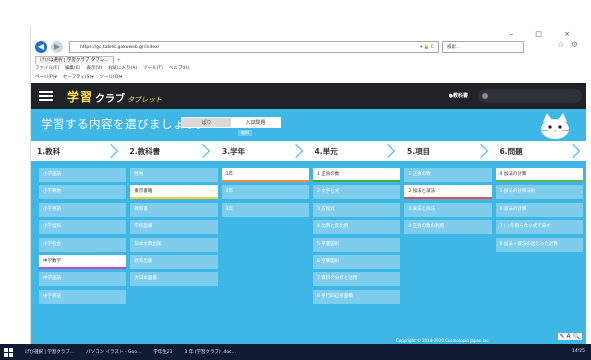 This screenshot has width=591, height=360. What do you see at coordinates (448, 227) in the screenshot?
I see `list-item: 4 正負の数の利用` at bounding box center [448, 227].